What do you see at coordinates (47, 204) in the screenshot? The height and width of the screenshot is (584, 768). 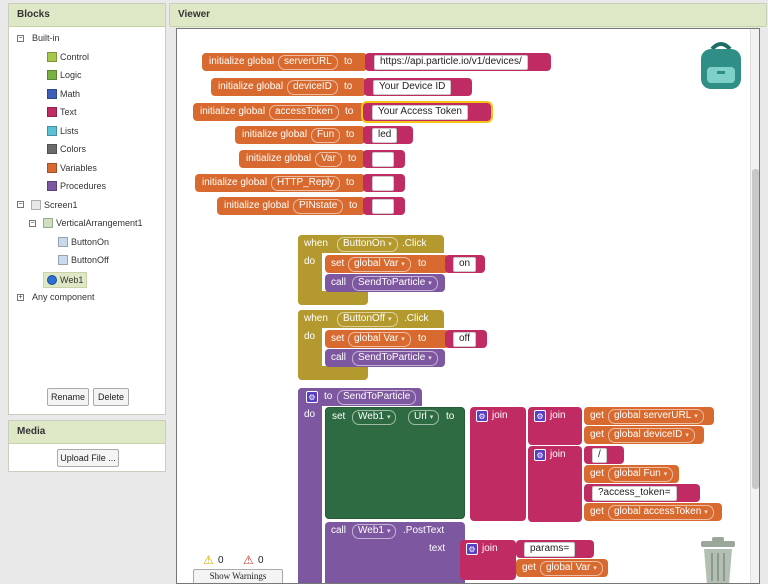 I see `tree-screen1: − Screen1` at bounding box center [47, 204].